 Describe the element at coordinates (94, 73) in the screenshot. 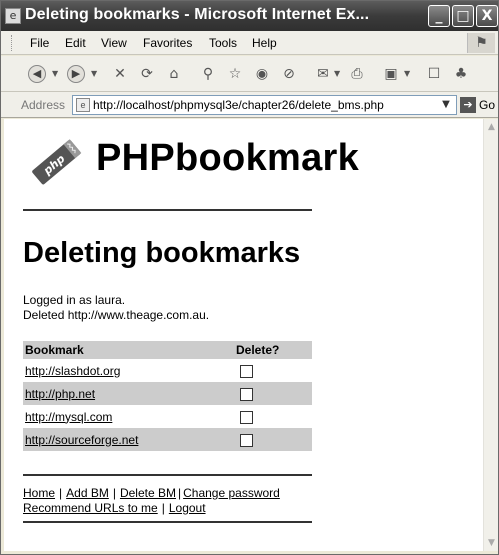

I see `forward-dropdown-icon: ▼` at that location.